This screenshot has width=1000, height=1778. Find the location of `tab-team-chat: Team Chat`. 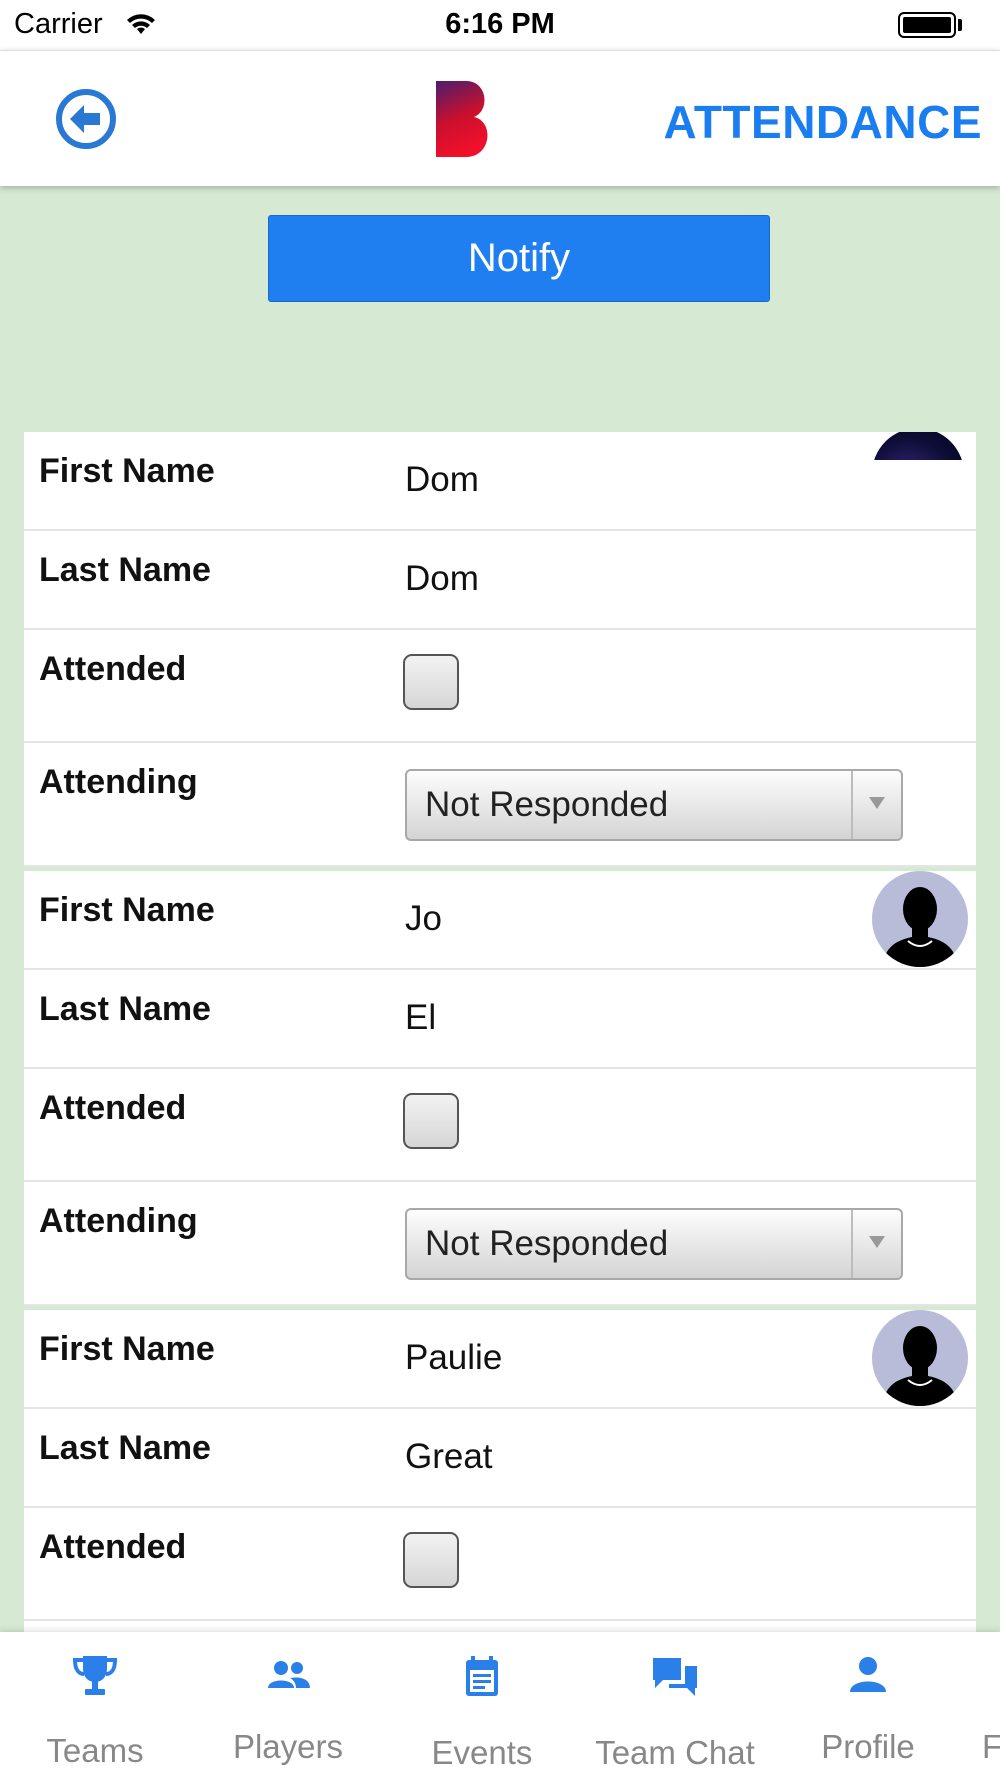

tab-team-chat: Team Chat is located at coordinates (675, 1705).